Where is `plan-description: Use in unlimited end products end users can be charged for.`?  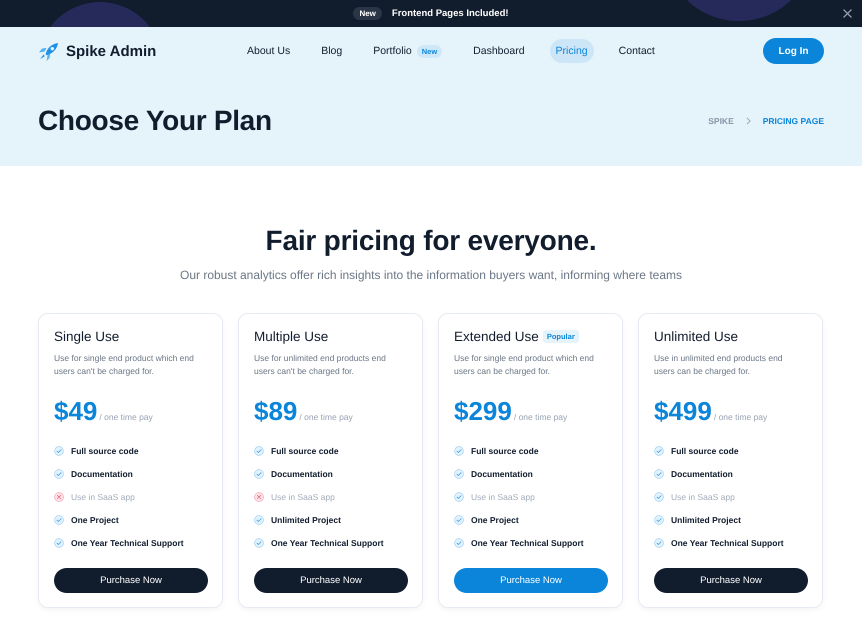 plan-description: Use in unlimited end products end users can be charged for. is located at coordinates (719, 365).